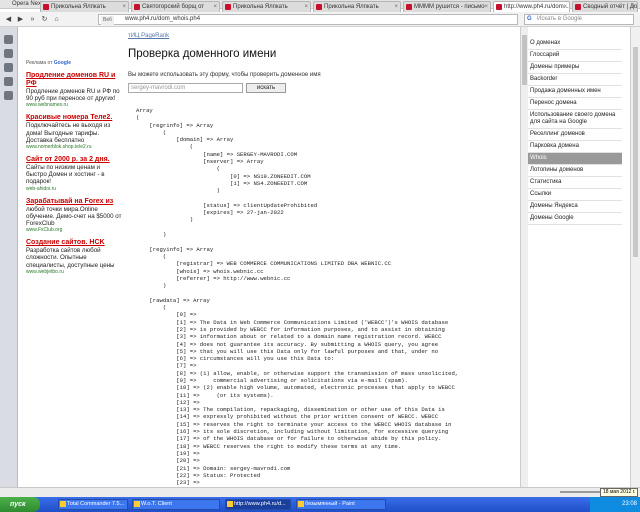 The height and width of the screenshot is (512, 640). I want to click on contacts-icon, so click(8, 67).